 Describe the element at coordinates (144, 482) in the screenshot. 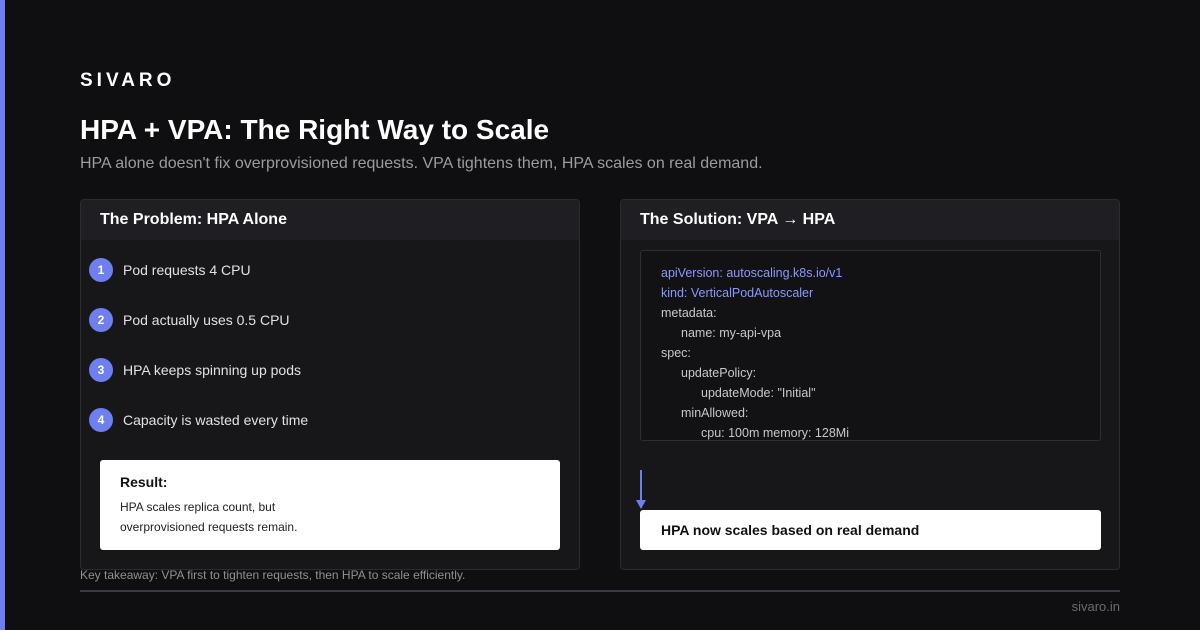

I see `result-title: Result:` at that location.